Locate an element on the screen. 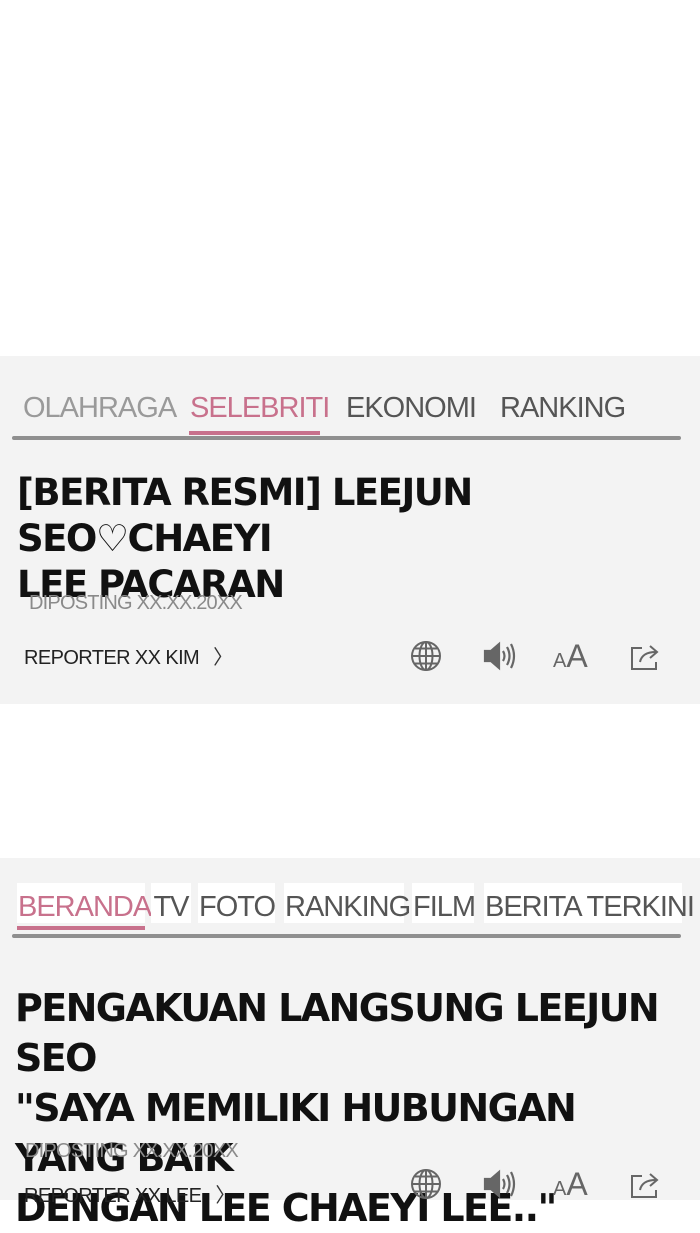 This screenshot has height=1233, width=700. tab-foto: FOTO is located at coordinates (237, 903).